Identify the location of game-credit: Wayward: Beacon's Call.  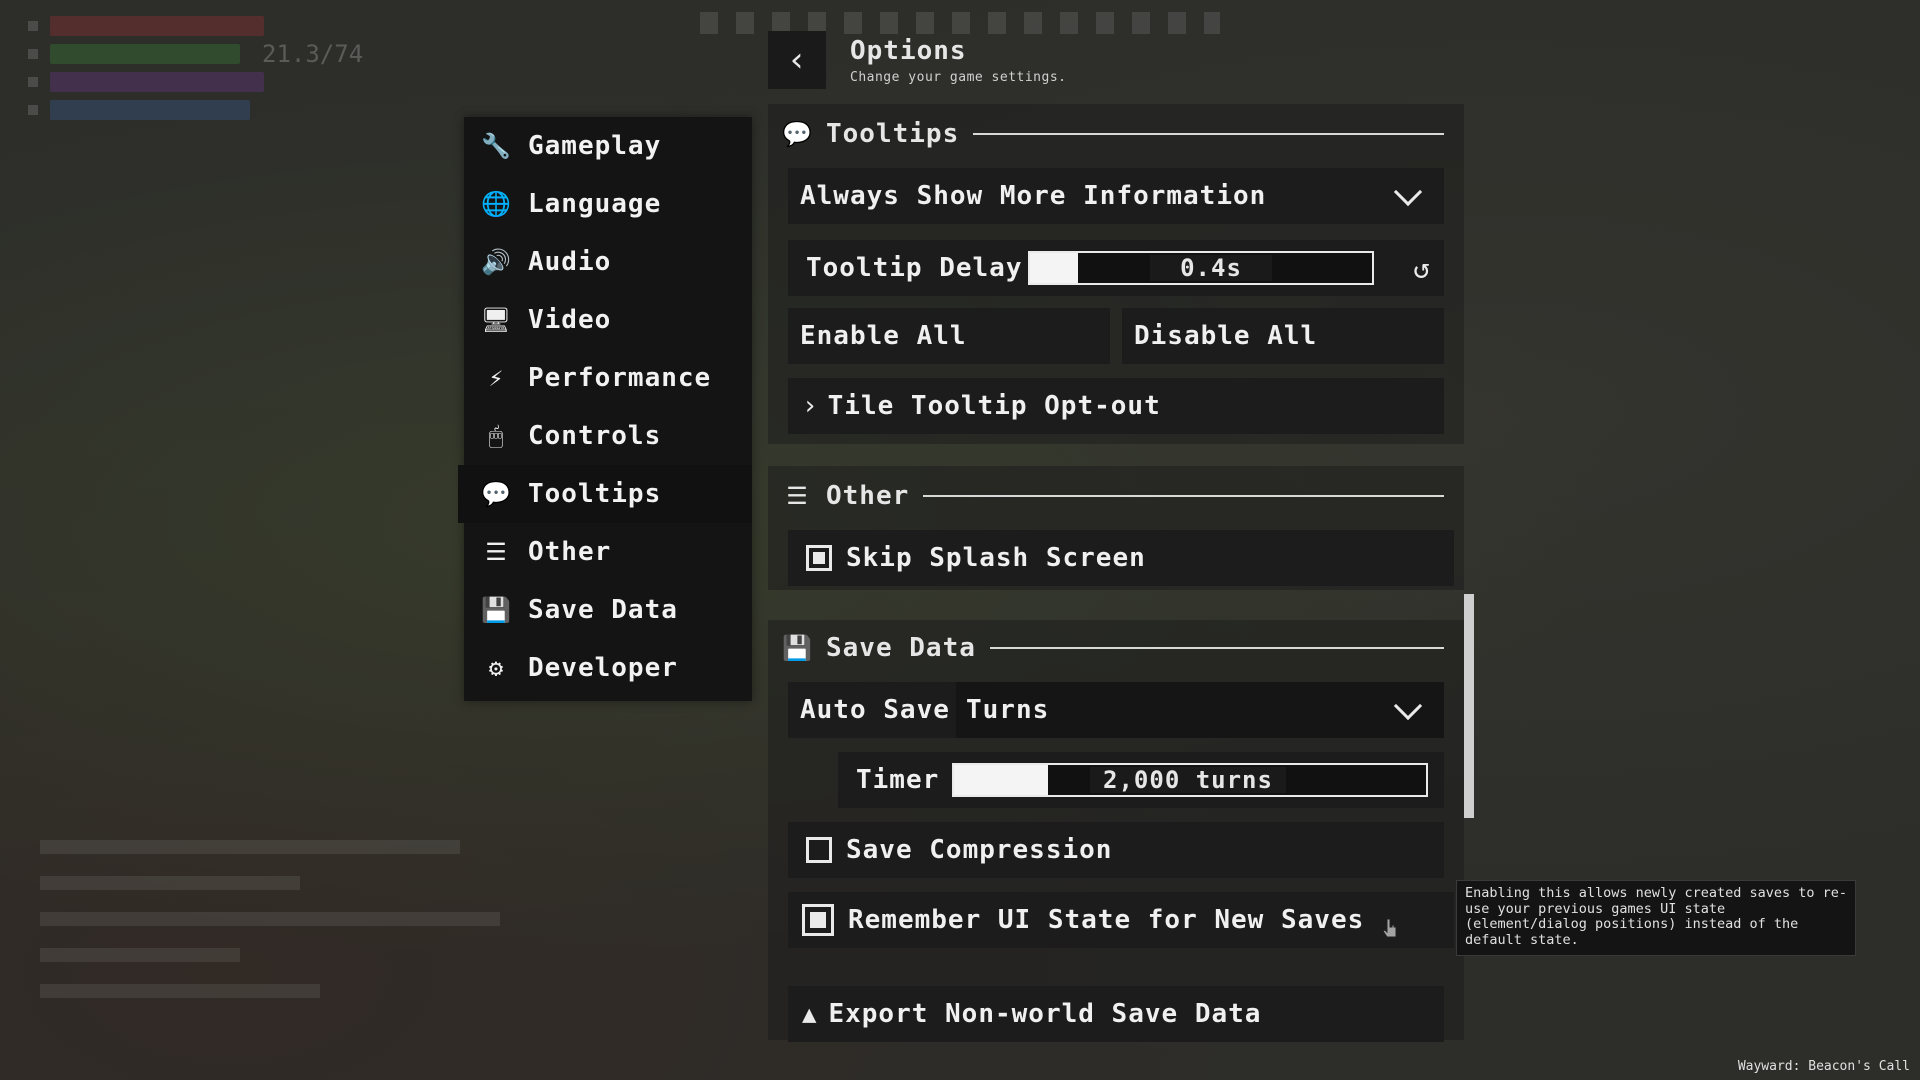
(1823, 1066).